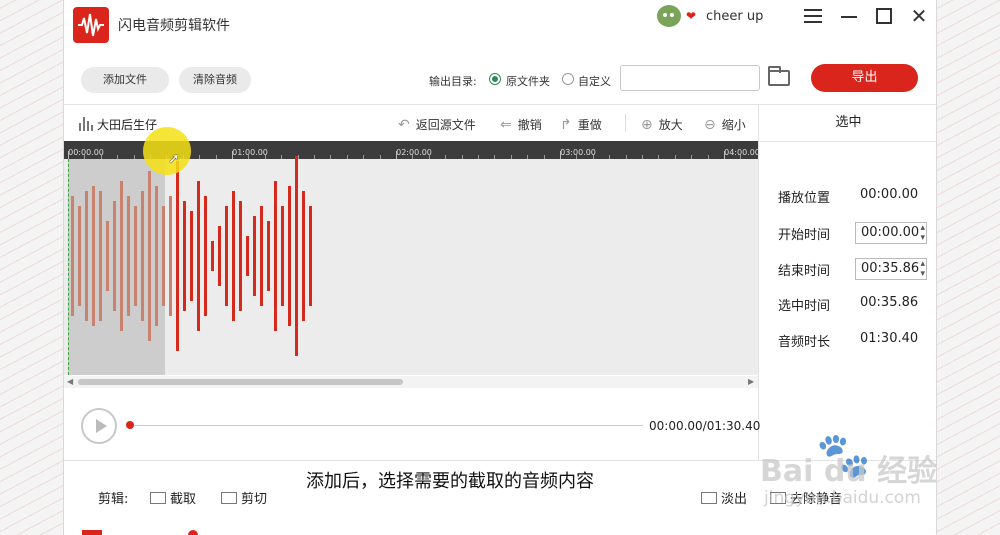  What do you see at coordinates (734, 16) in the screenshot?
I see `user-name: cheer up` at bounding box center [734, 16].